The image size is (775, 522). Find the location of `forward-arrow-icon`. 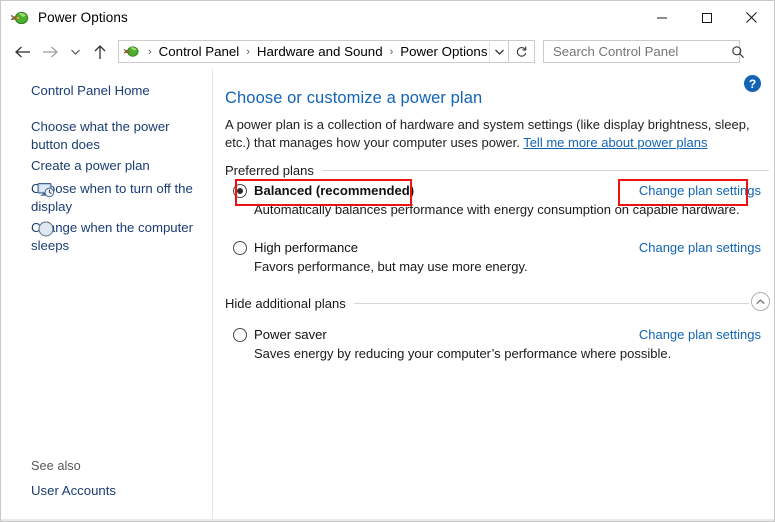

forward-arrow-icon is located at coordinates (50, 52).